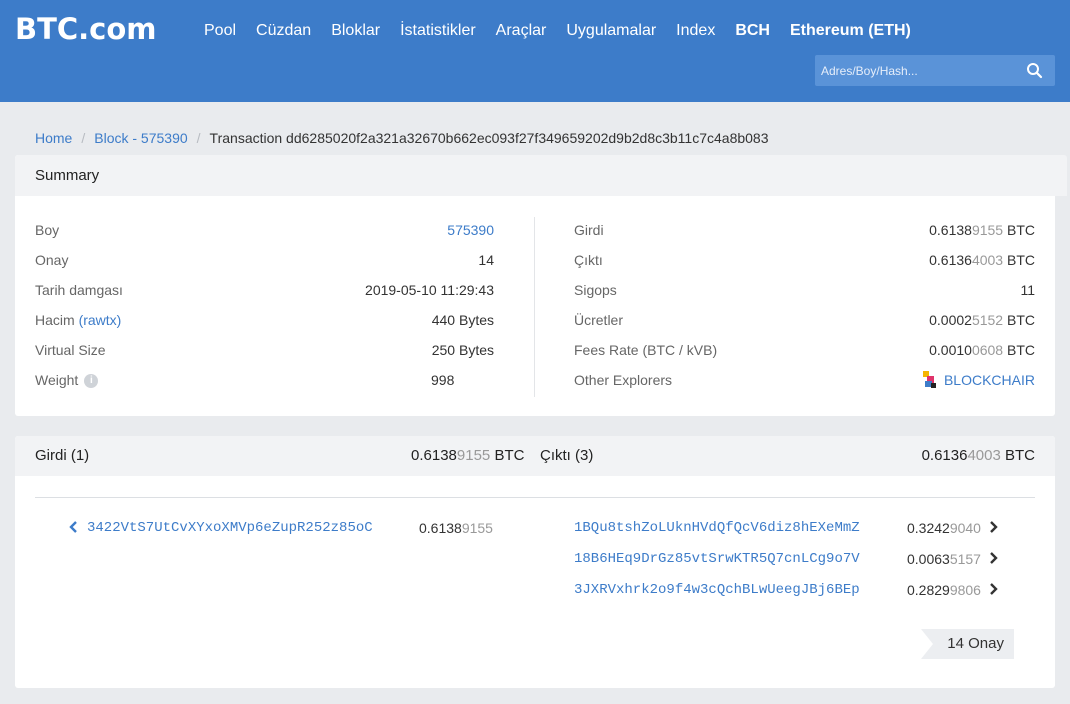 This screenshot has height=704, width=1070. I want to click on timestamp-label: Tarih damgası, so click(79, 290).